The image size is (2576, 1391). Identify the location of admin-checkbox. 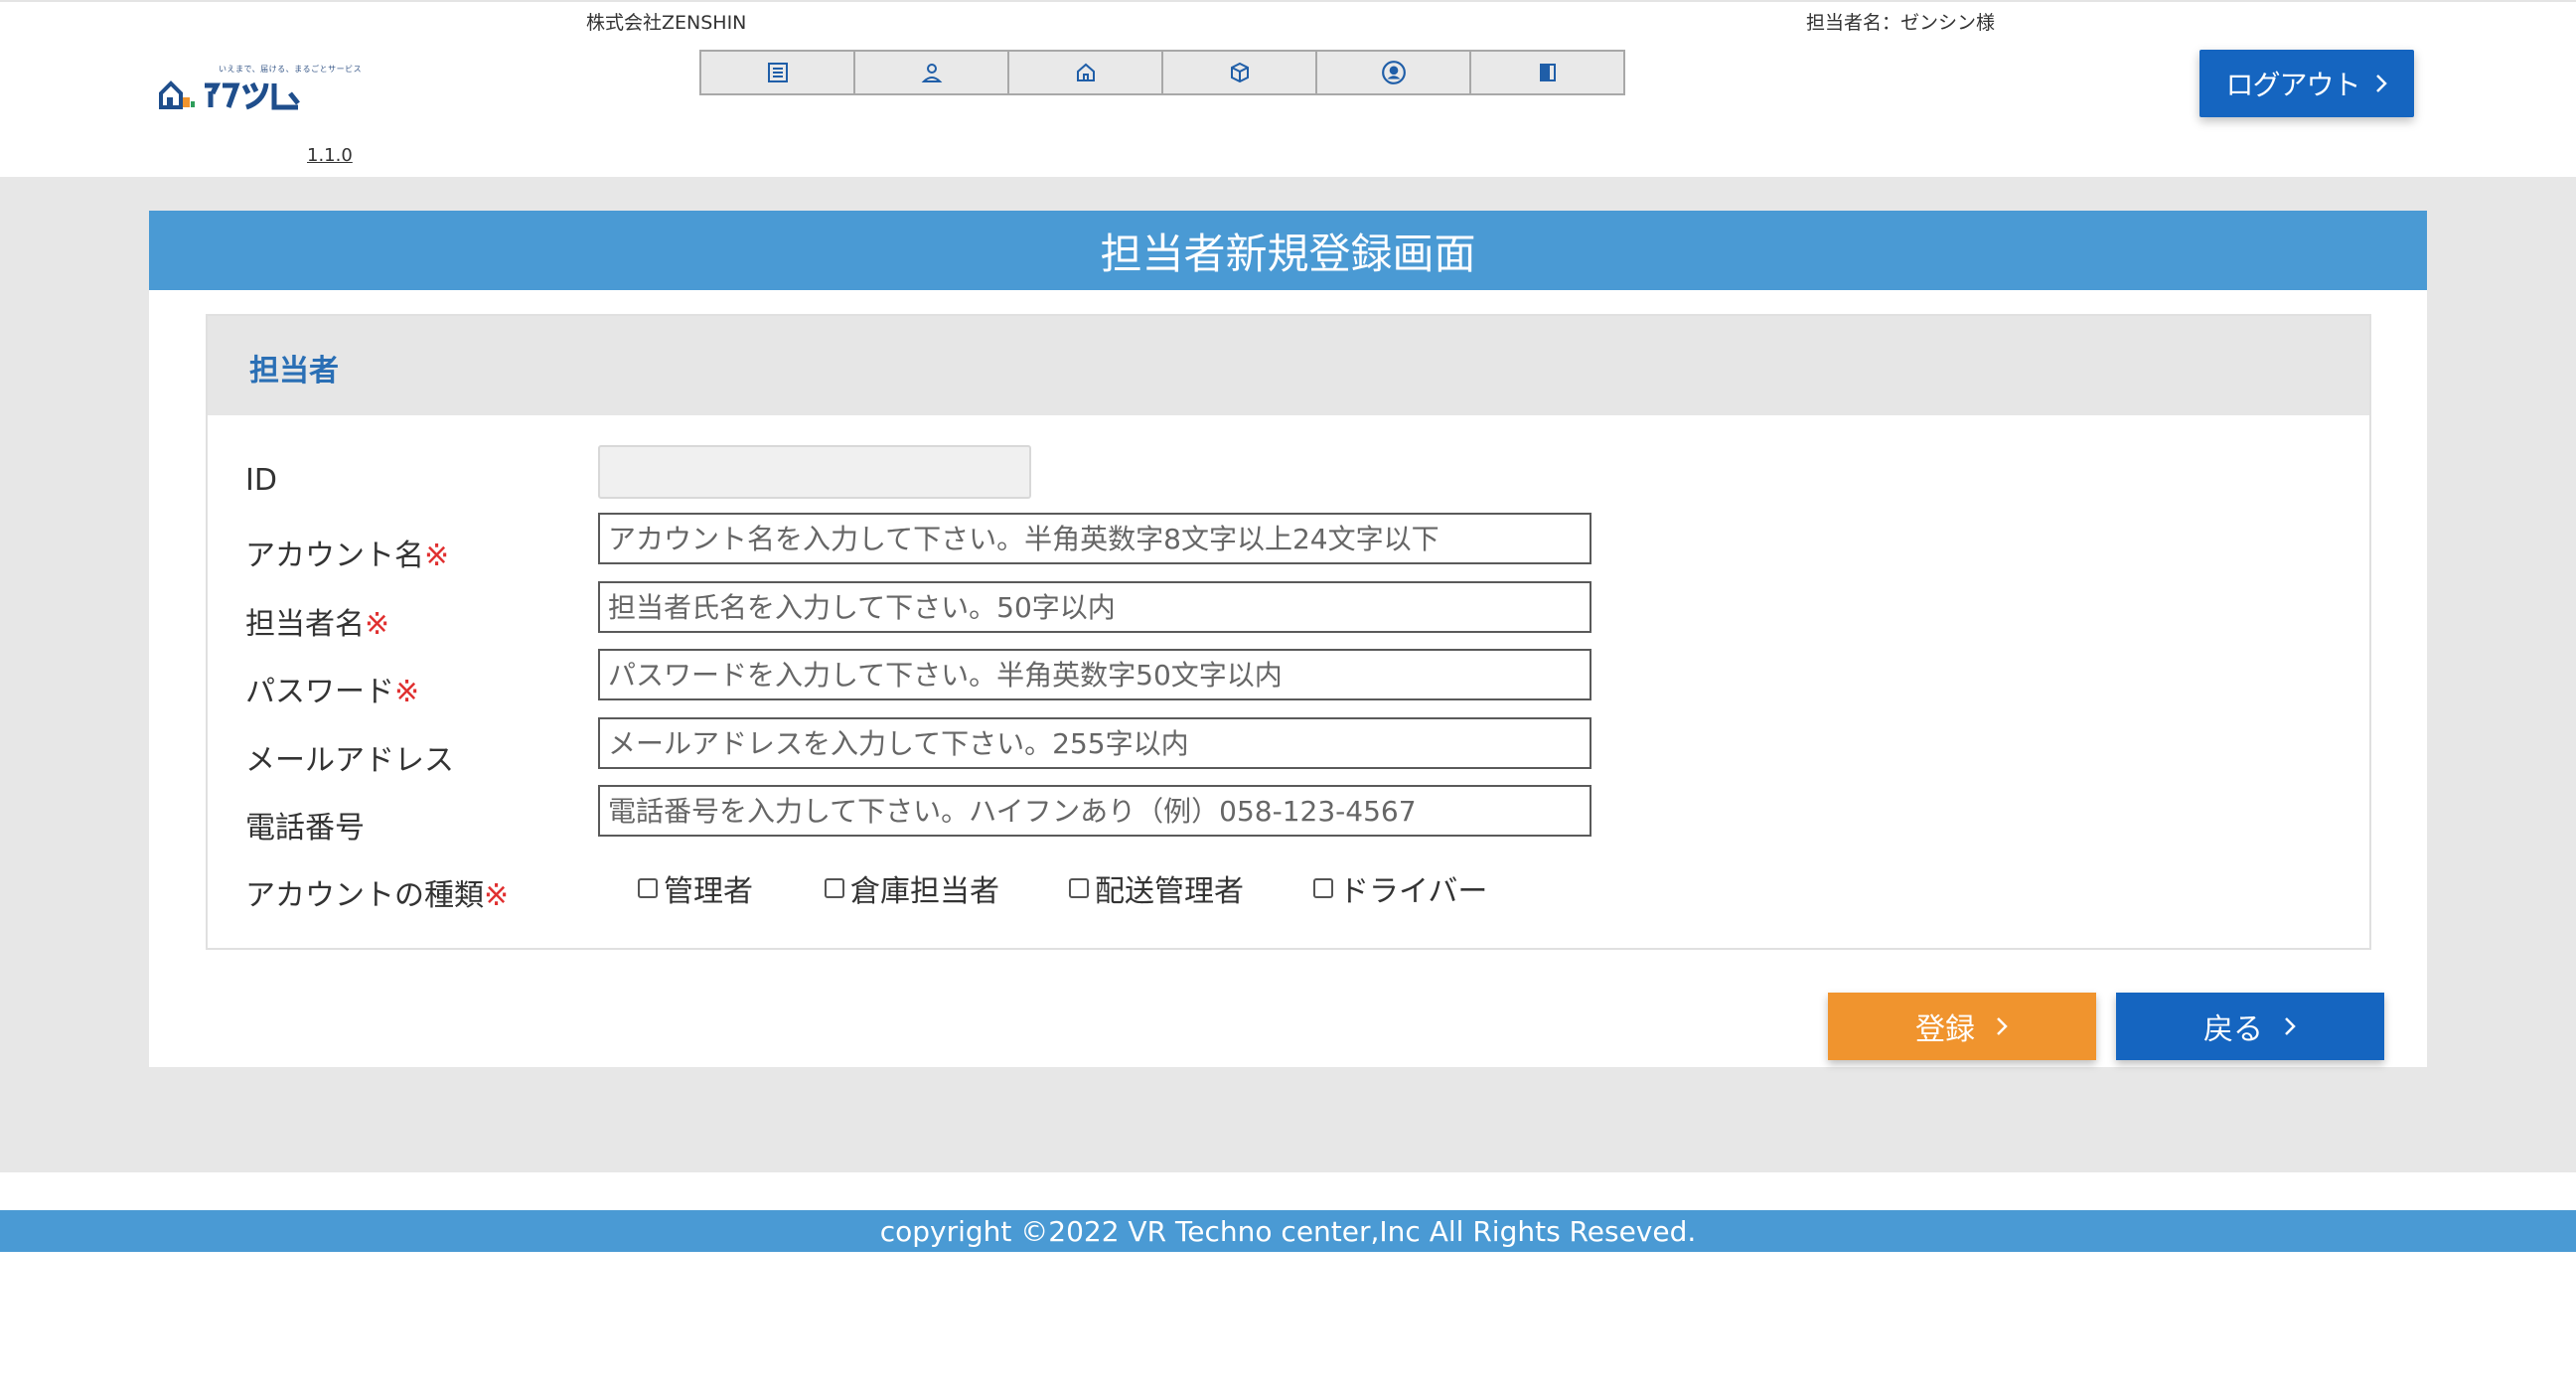
(648, 888).